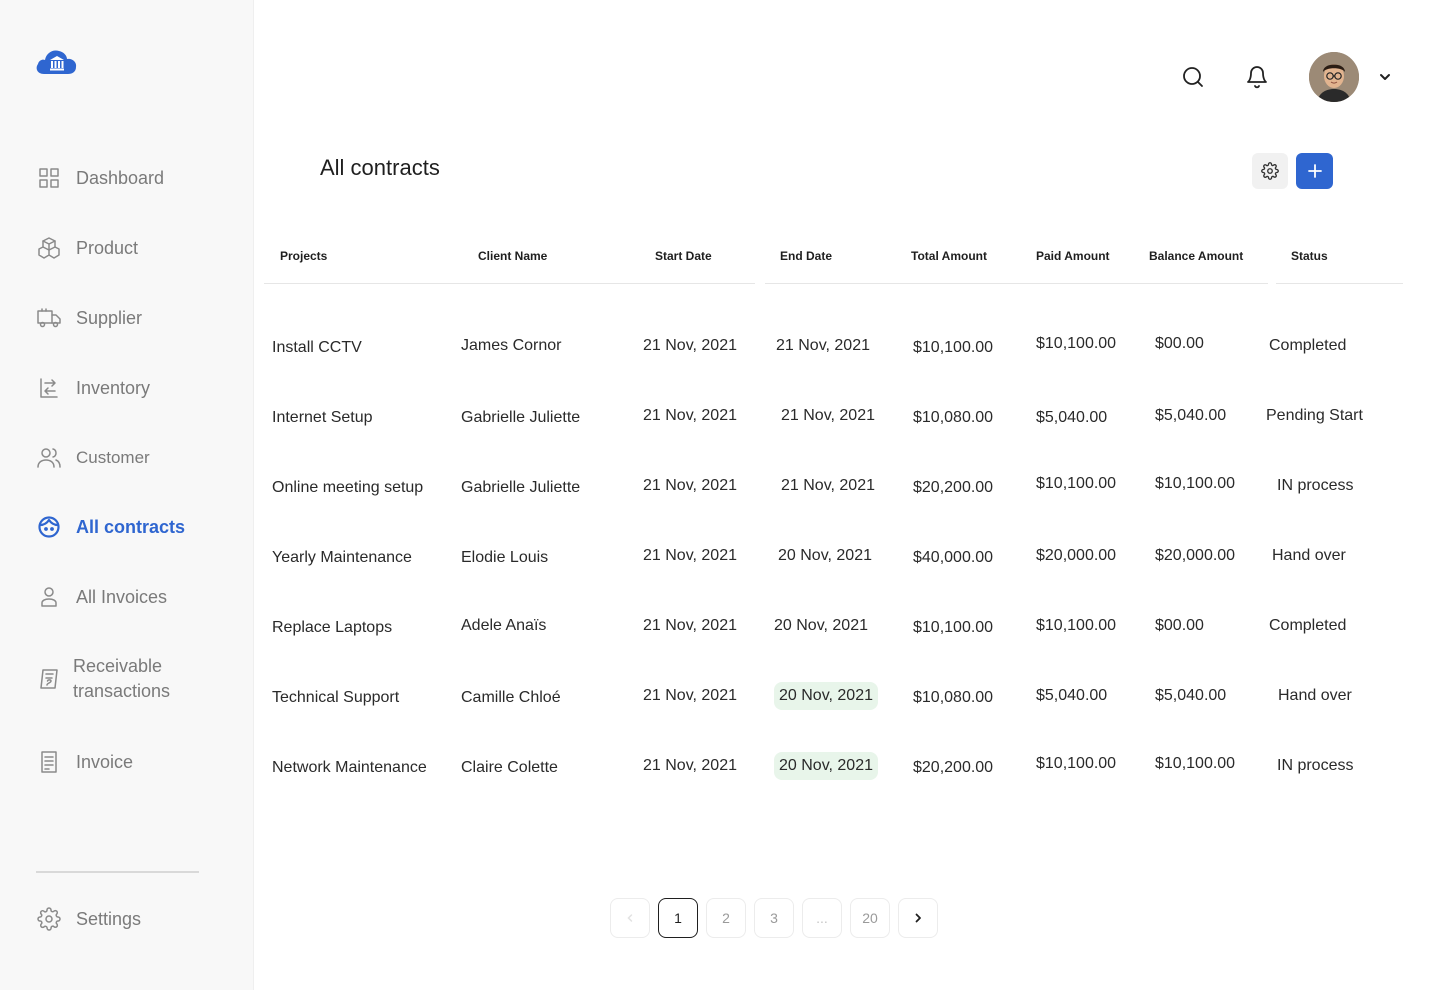 This screenshot has width=1440, height=990. What do you see at coordinates (349, 767) in the screenshot?
I see `cell-project: Network Maintenance` at bounding box center [349, 767].